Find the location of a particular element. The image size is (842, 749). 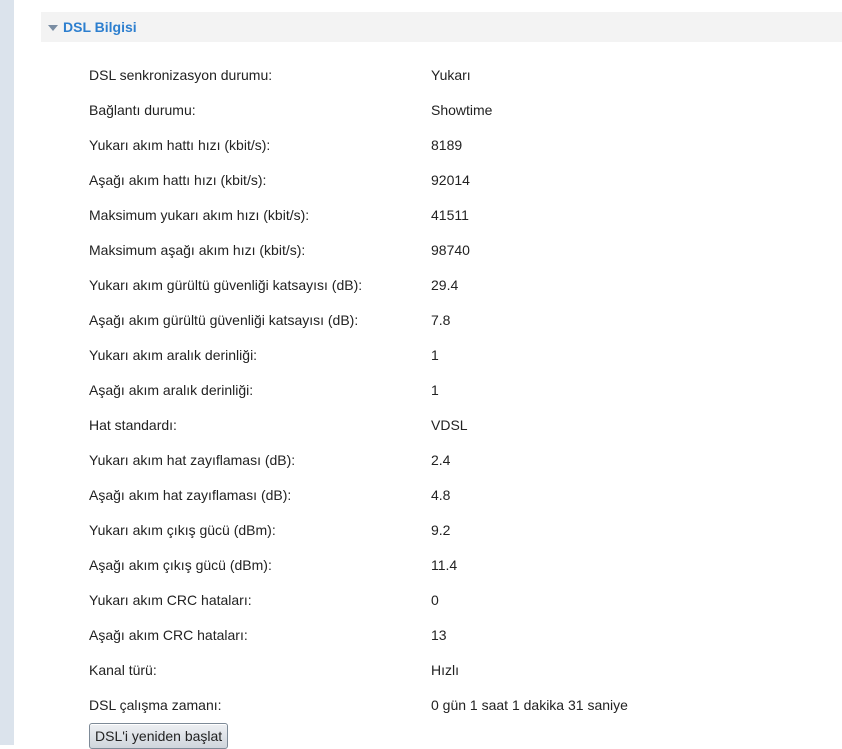

info-row-line-standard: Hat standardı: VDSL is located at coordinates (421, 424).